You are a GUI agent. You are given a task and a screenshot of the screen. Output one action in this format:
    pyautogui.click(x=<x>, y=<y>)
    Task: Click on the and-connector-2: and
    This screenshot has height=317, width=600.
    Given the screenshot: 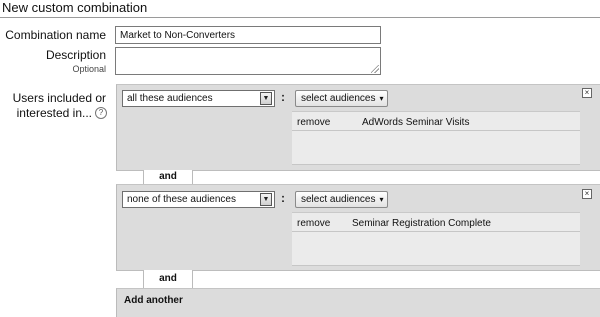 What is the action you would take?
    pyautogui.click(x=168, y=279)
    